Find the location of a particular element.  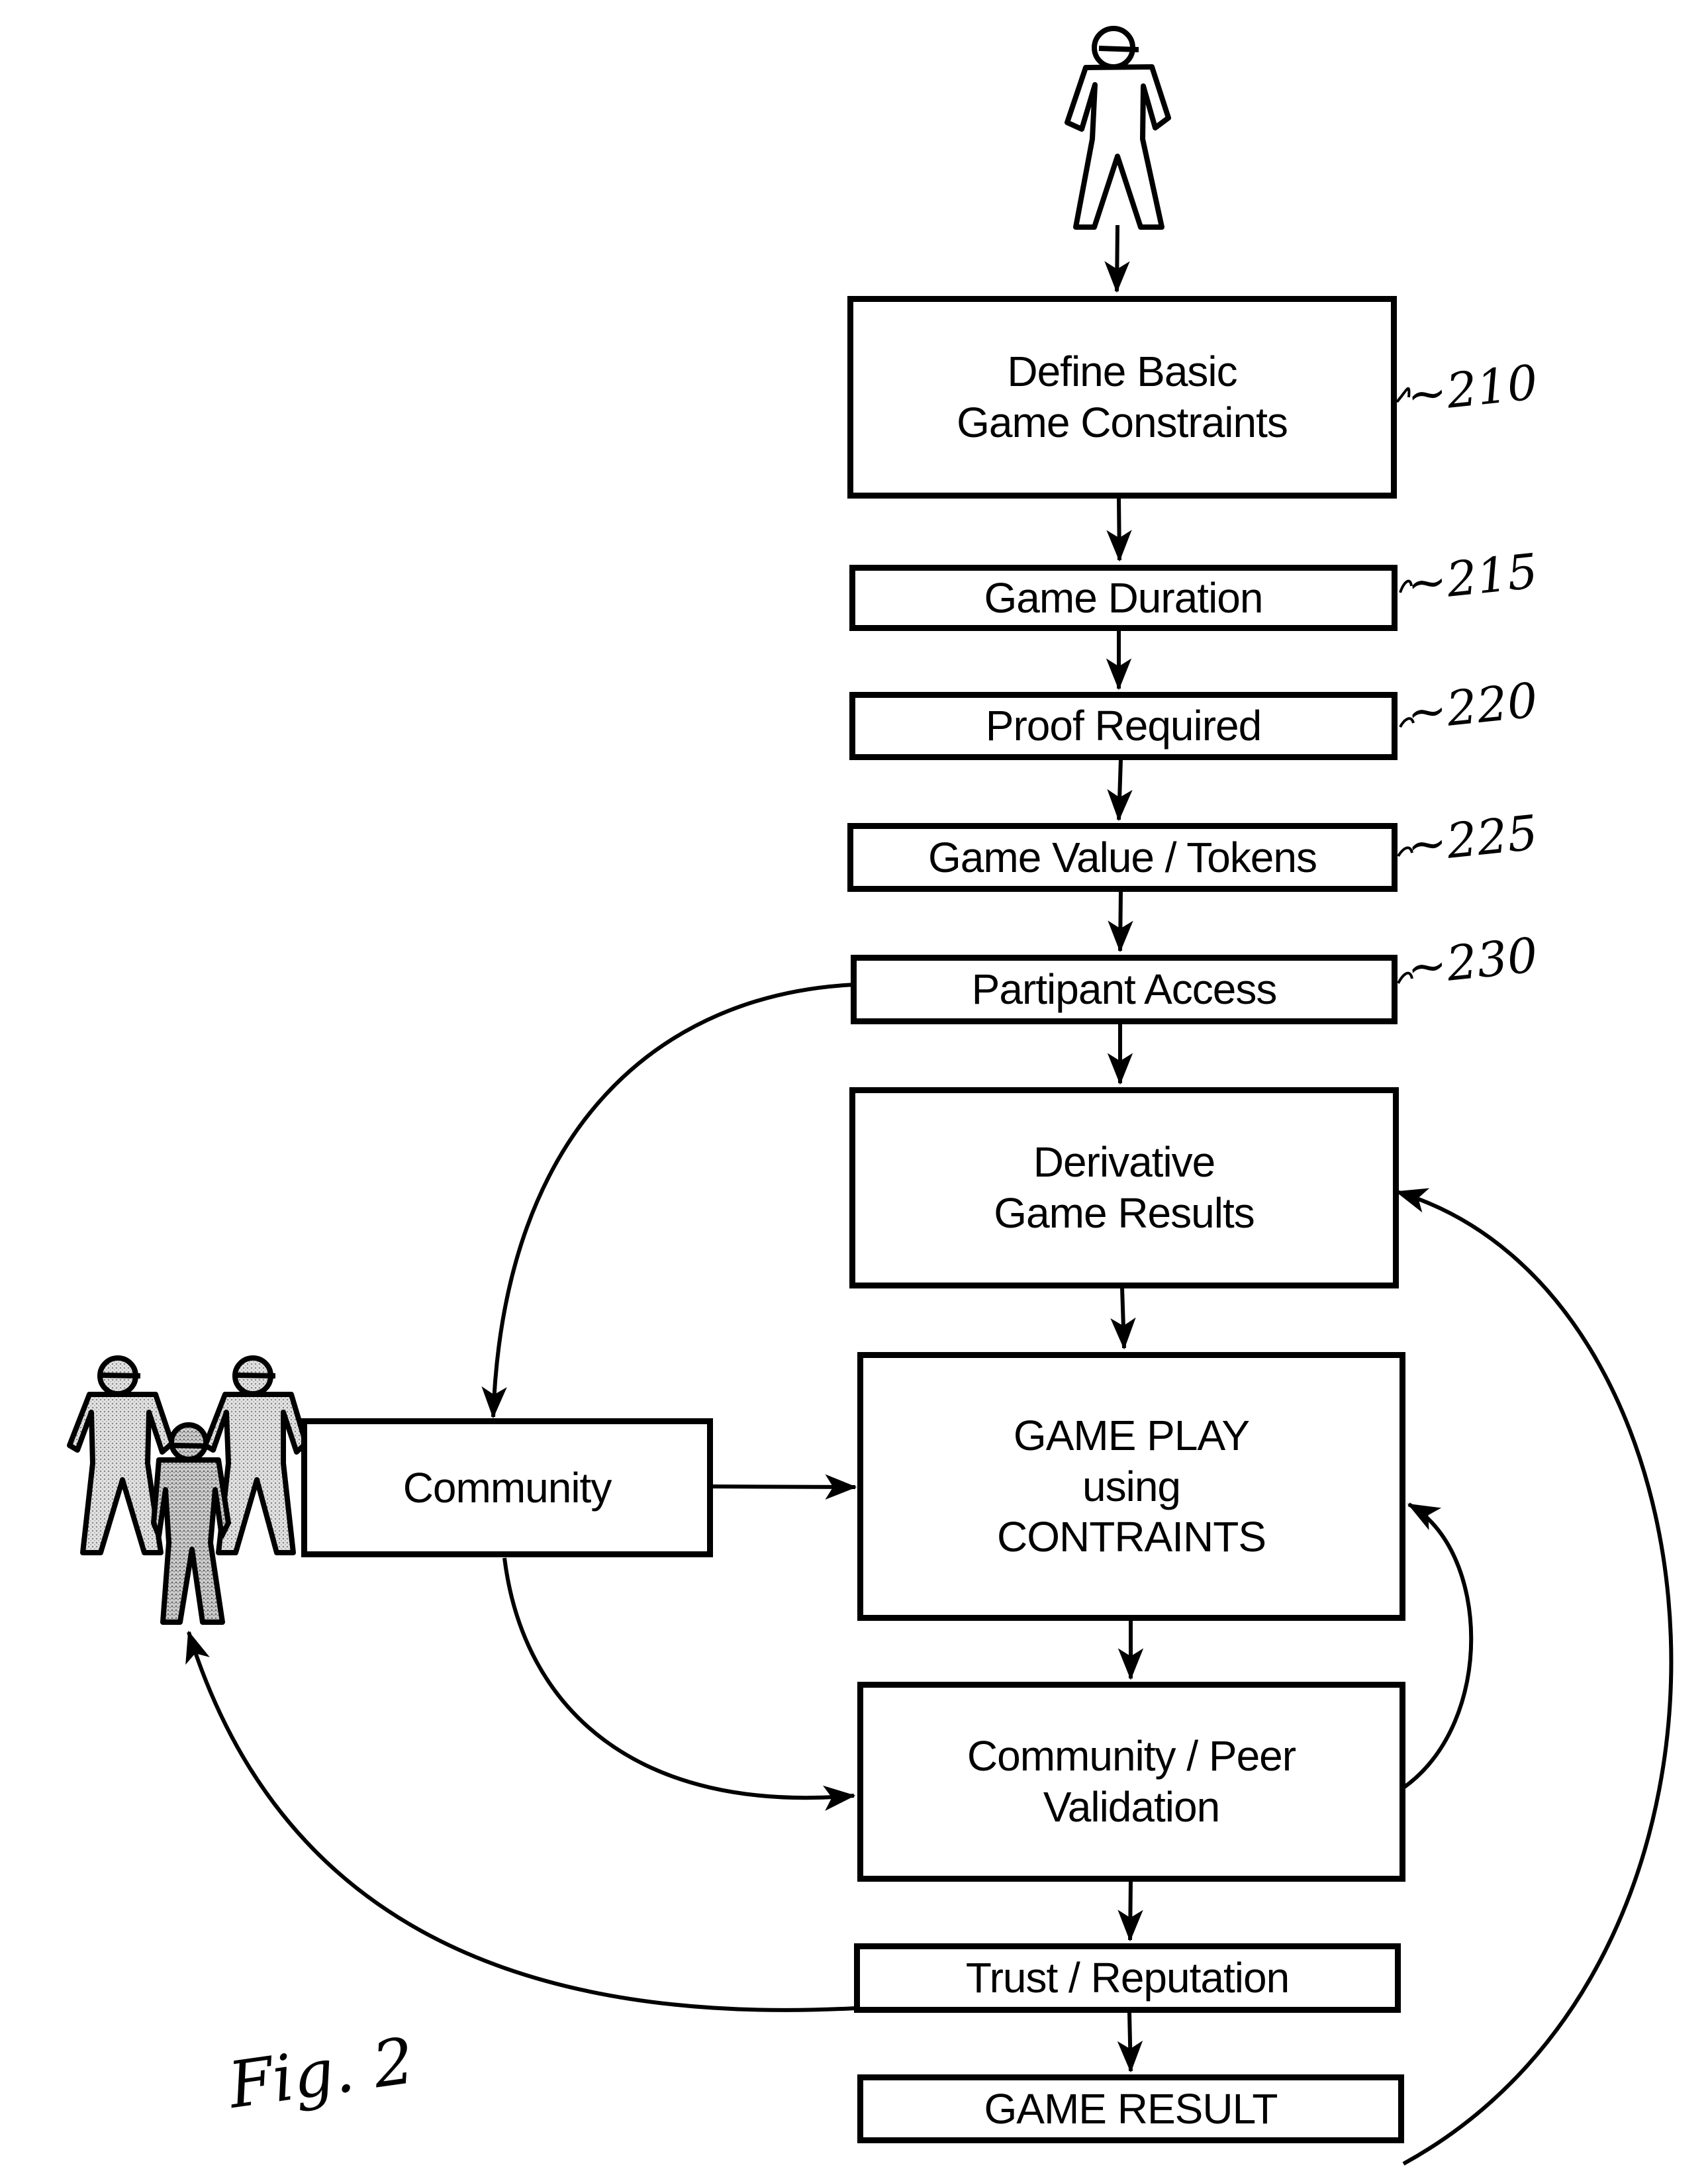

step-game-value-tokens: Game Value / Tokens is located at coordinates (1122, 857).